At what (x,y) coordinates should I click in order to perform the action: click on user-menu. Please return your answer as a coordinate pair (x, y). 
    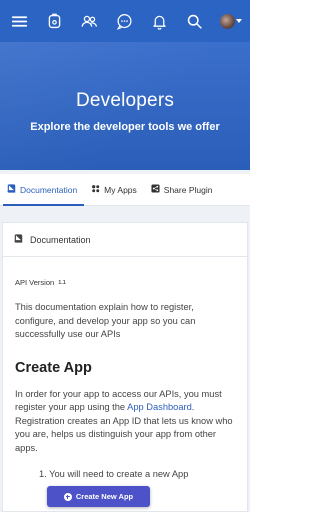
    Looking at the image, I should click on (231, 21).